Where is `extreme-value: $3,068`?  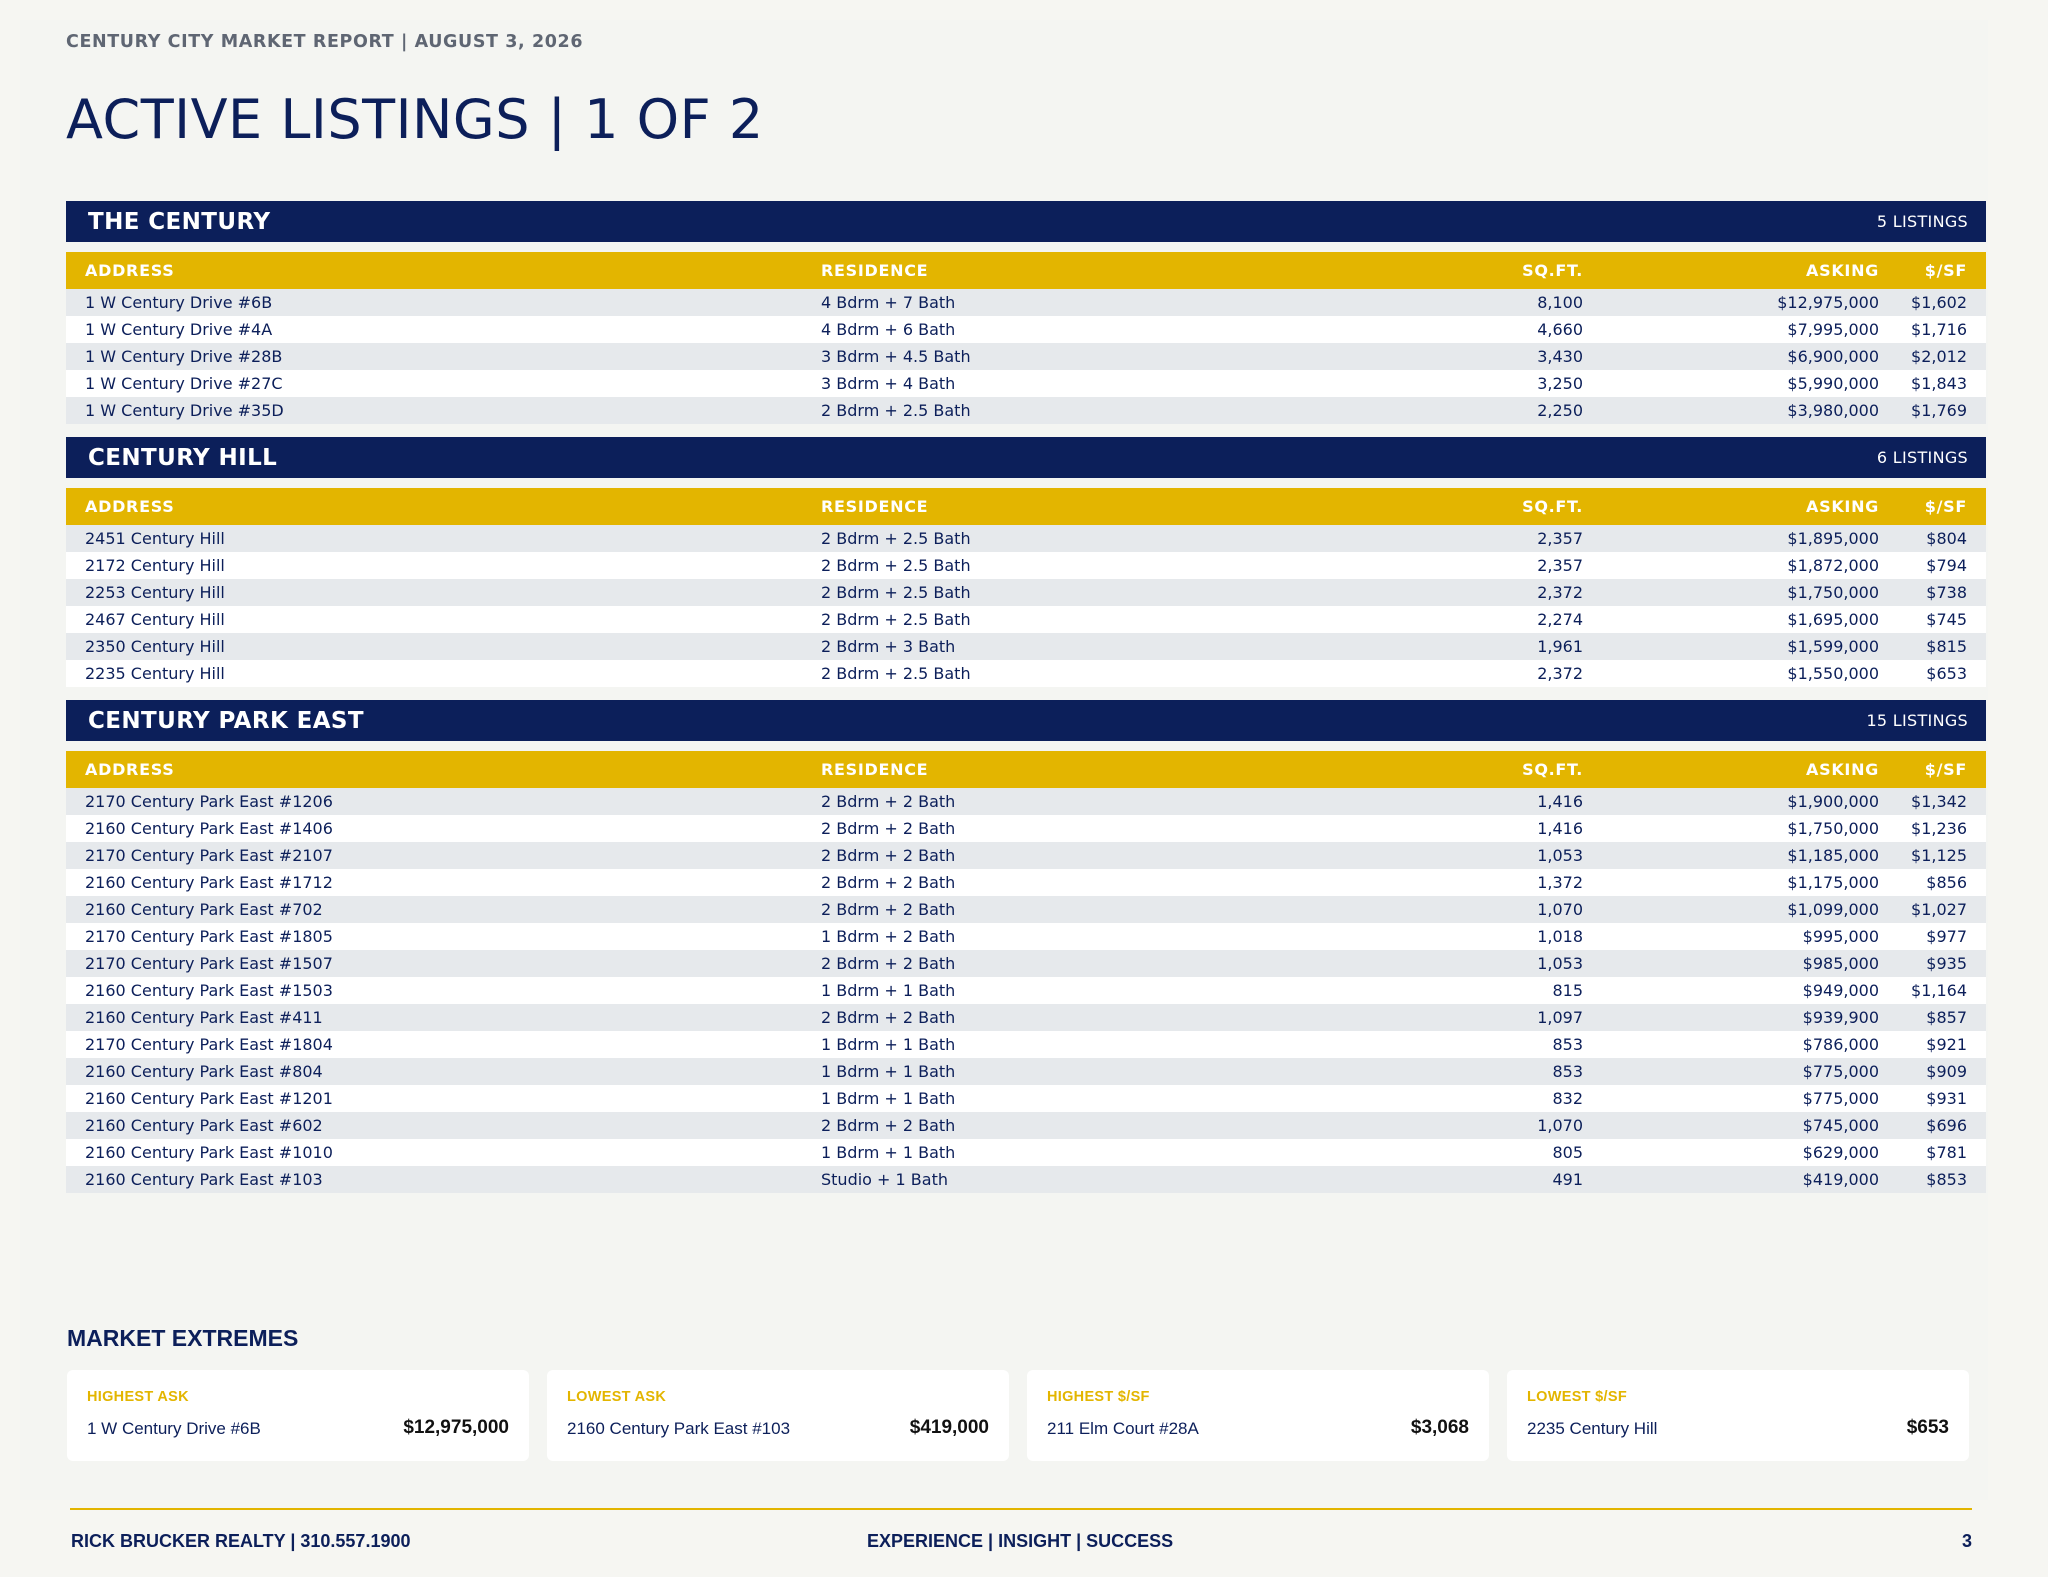 extreme-value: $3,068 is located at coordinates (1439, 1427).